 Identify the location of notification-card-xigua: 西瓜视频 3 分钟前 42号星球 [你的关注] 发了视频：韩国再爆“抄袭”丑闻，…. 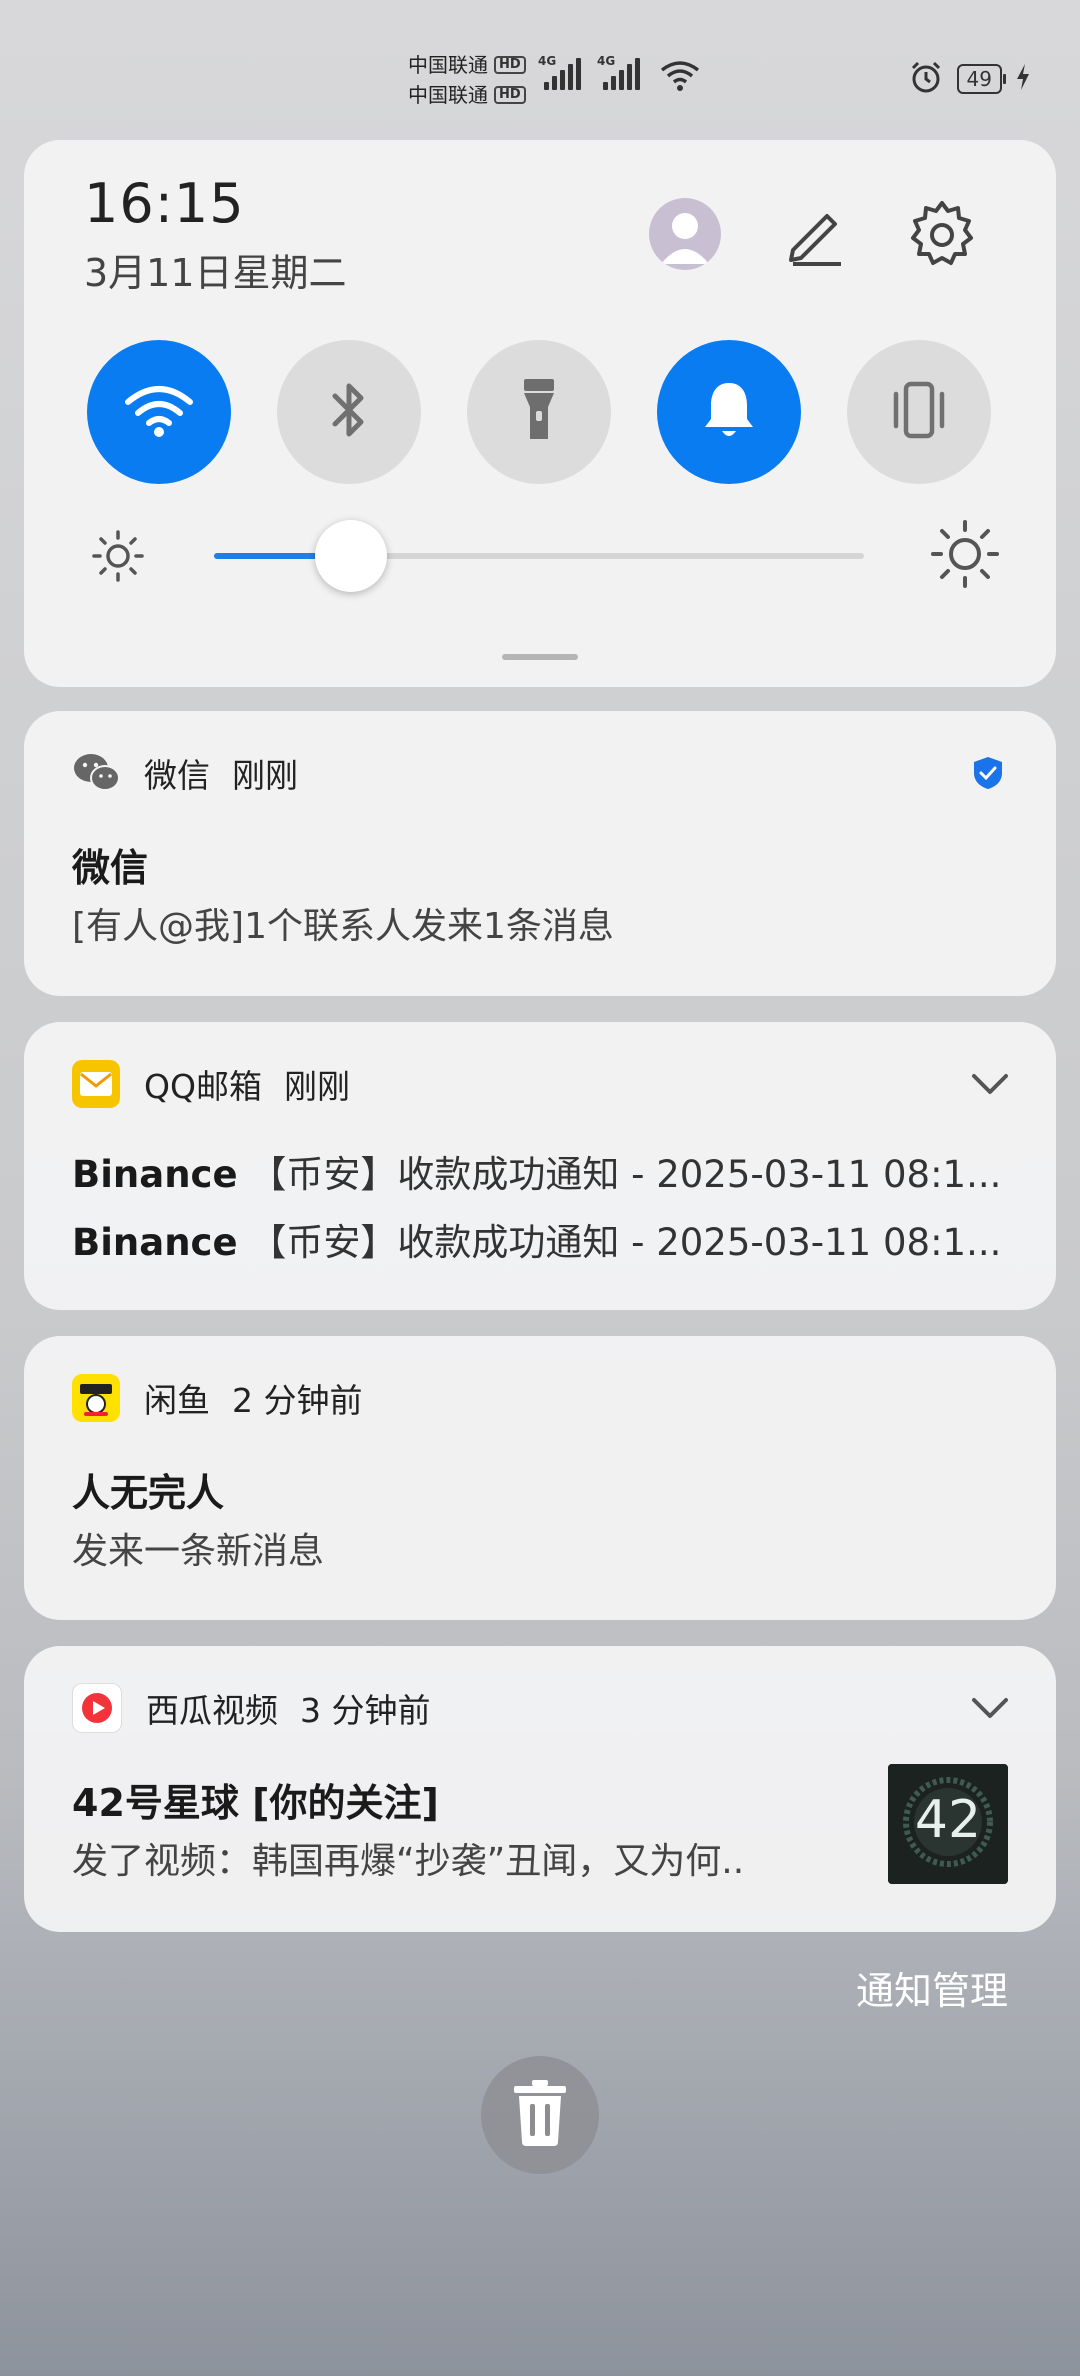
(540, 1789).